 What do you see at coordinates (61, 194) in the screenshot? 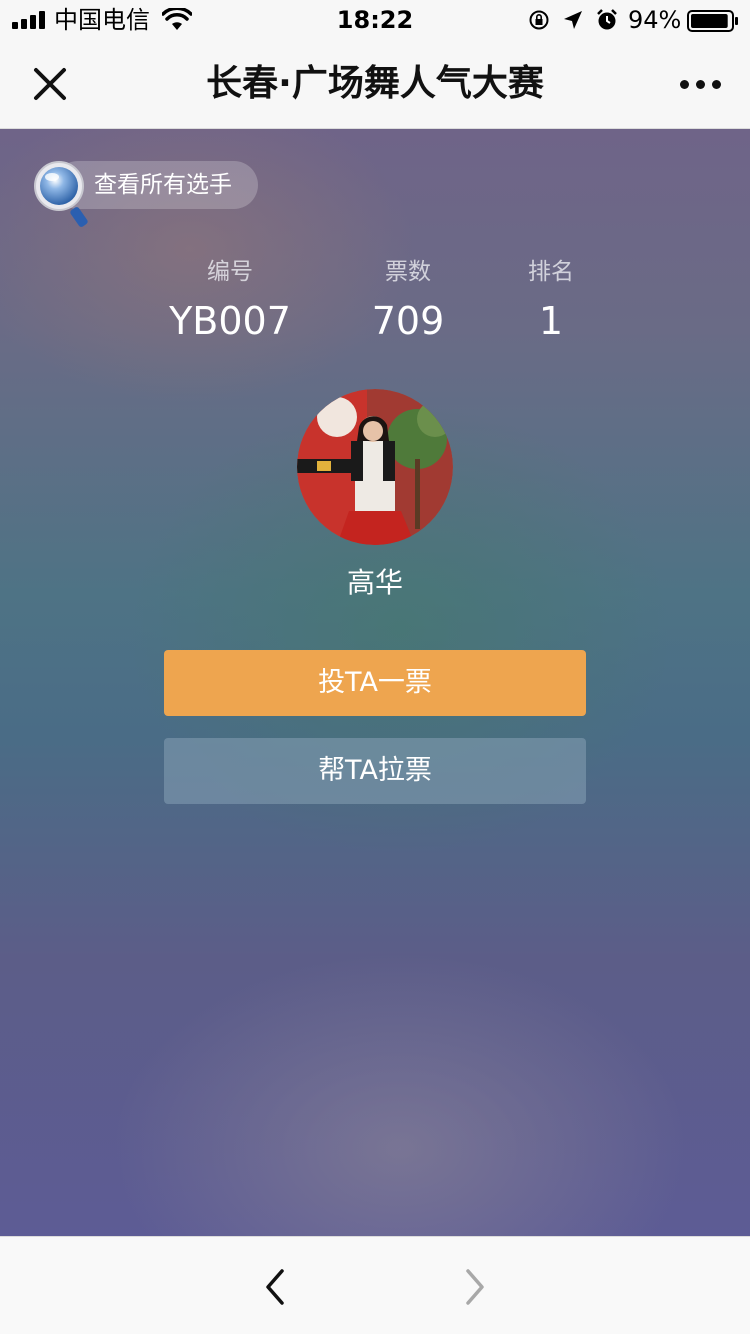
I see `magnifier-icon` at bounding box center [61, 194].